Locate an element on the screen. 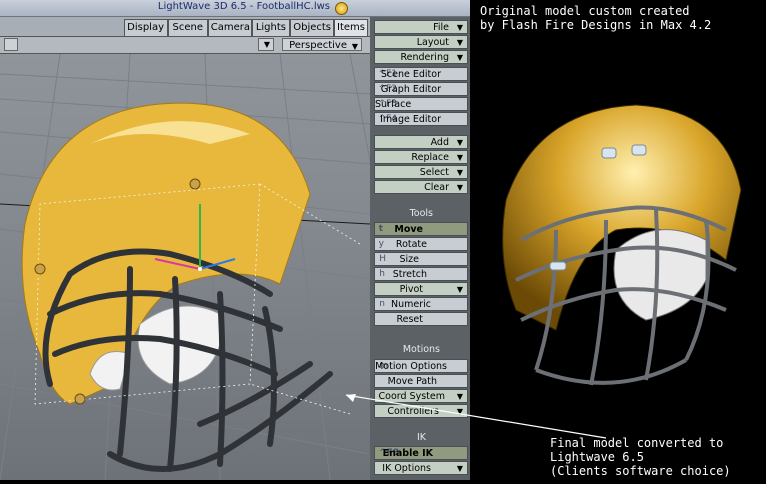 The width and height of the screenshot is (766, 484). title-bar: LightWave 3D 6.5 - FootballHC.lws is located at coordinates (235, 8).